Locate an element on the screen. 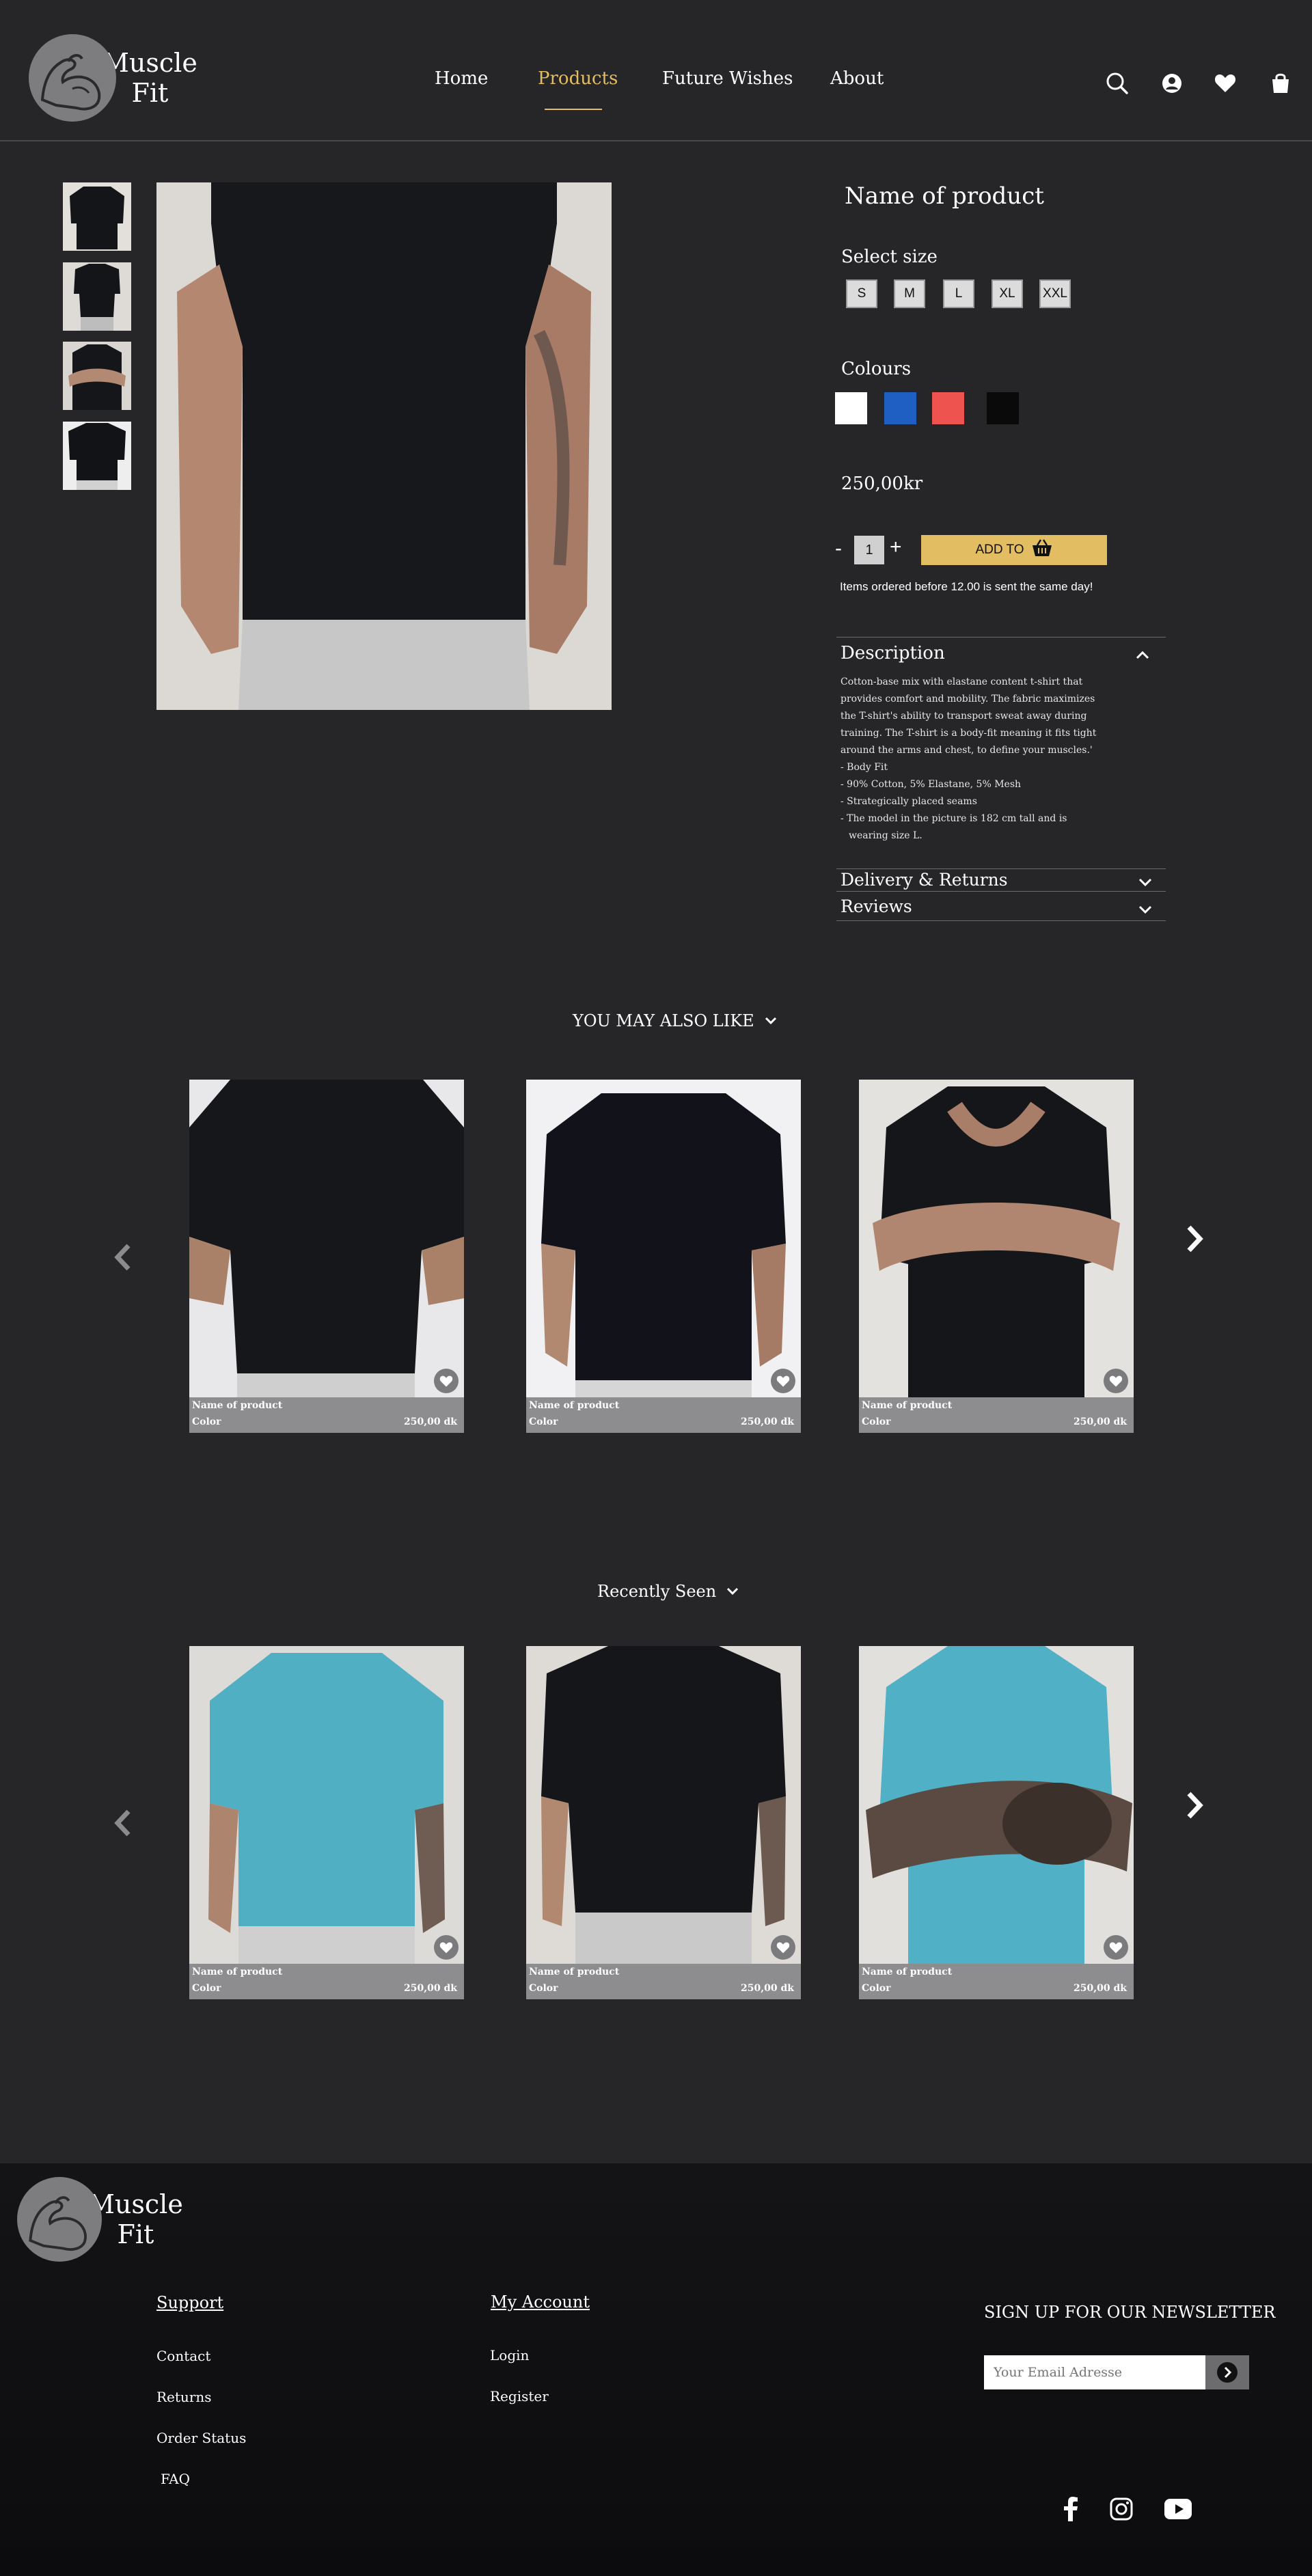 This screenshot has width=1312, height=2576. nav-about: About is located at coordinates (857, 78).